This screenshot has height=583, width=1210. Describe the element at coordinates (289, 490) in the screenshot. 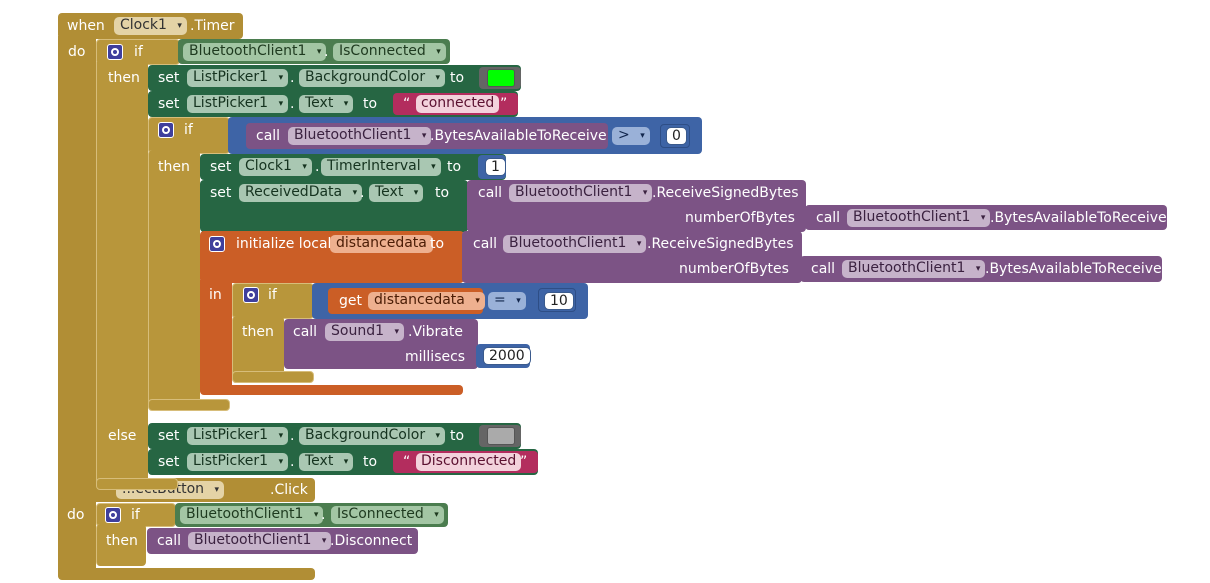

I see `click-event-label: .Click` at that location.